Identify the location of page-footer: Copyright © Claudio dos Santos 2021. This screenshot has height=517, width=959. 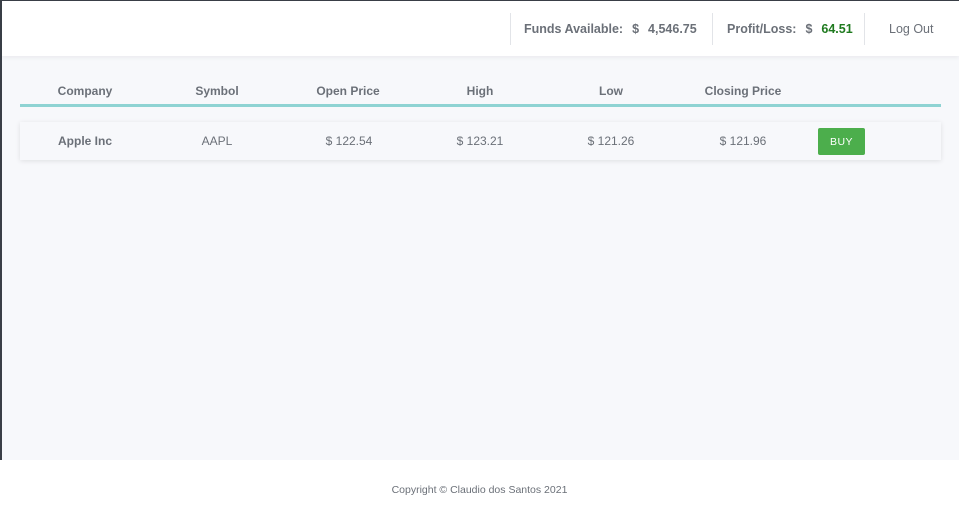
(479, 488).